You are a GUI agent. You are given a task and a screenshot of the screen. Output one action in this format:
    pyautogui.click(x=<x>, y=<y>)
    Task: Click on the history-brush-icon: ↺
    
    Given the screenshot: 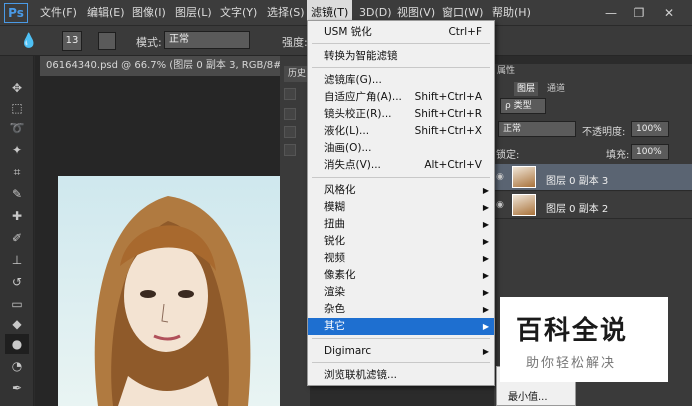 What is the action you would take?
    pyautogui.click(x=17, y=282)
    